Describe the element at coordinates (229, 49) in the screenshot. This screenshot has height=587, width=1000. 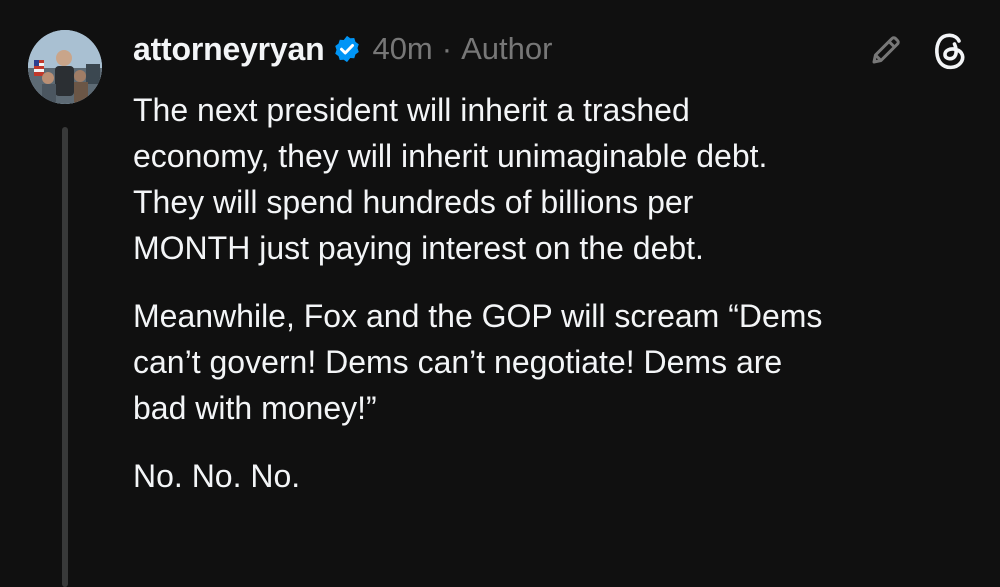
I see `username-link: attorneyryan` at that location.